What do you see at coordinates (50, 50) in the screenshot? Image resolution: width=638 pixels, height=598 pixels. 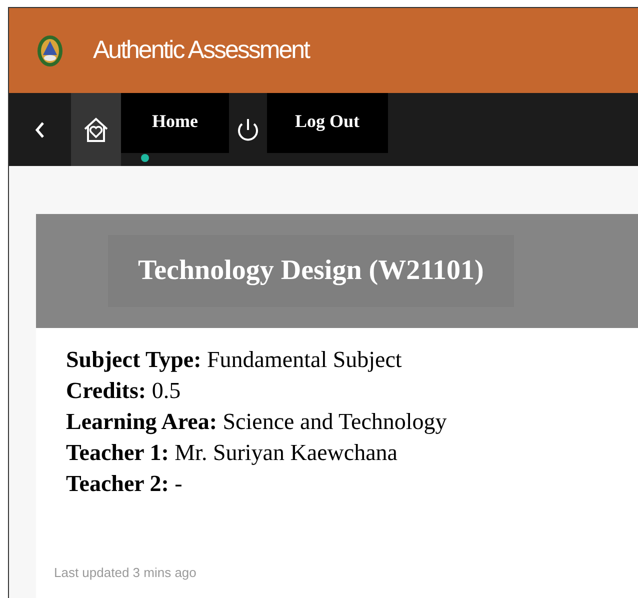 I see `emblem-logo` at bounding box center [50, 50].